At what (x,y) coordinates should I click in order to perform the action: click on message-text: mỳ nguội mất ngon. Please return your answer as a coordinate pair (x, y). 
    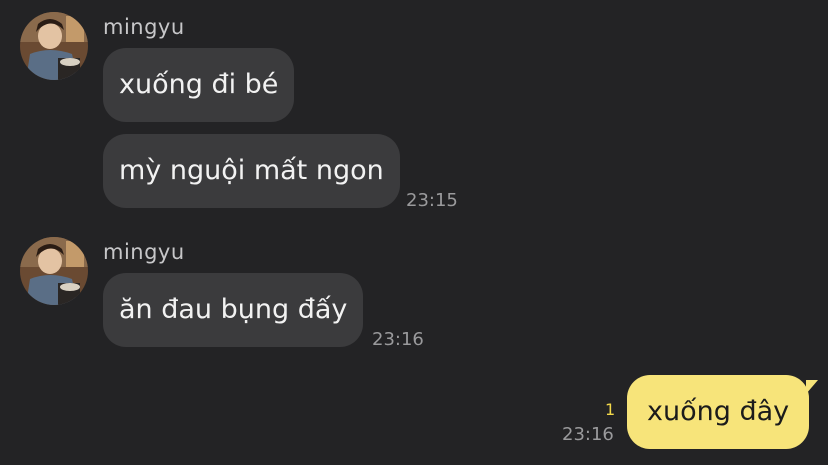
    Looking at the image, I should click on (251, 170).